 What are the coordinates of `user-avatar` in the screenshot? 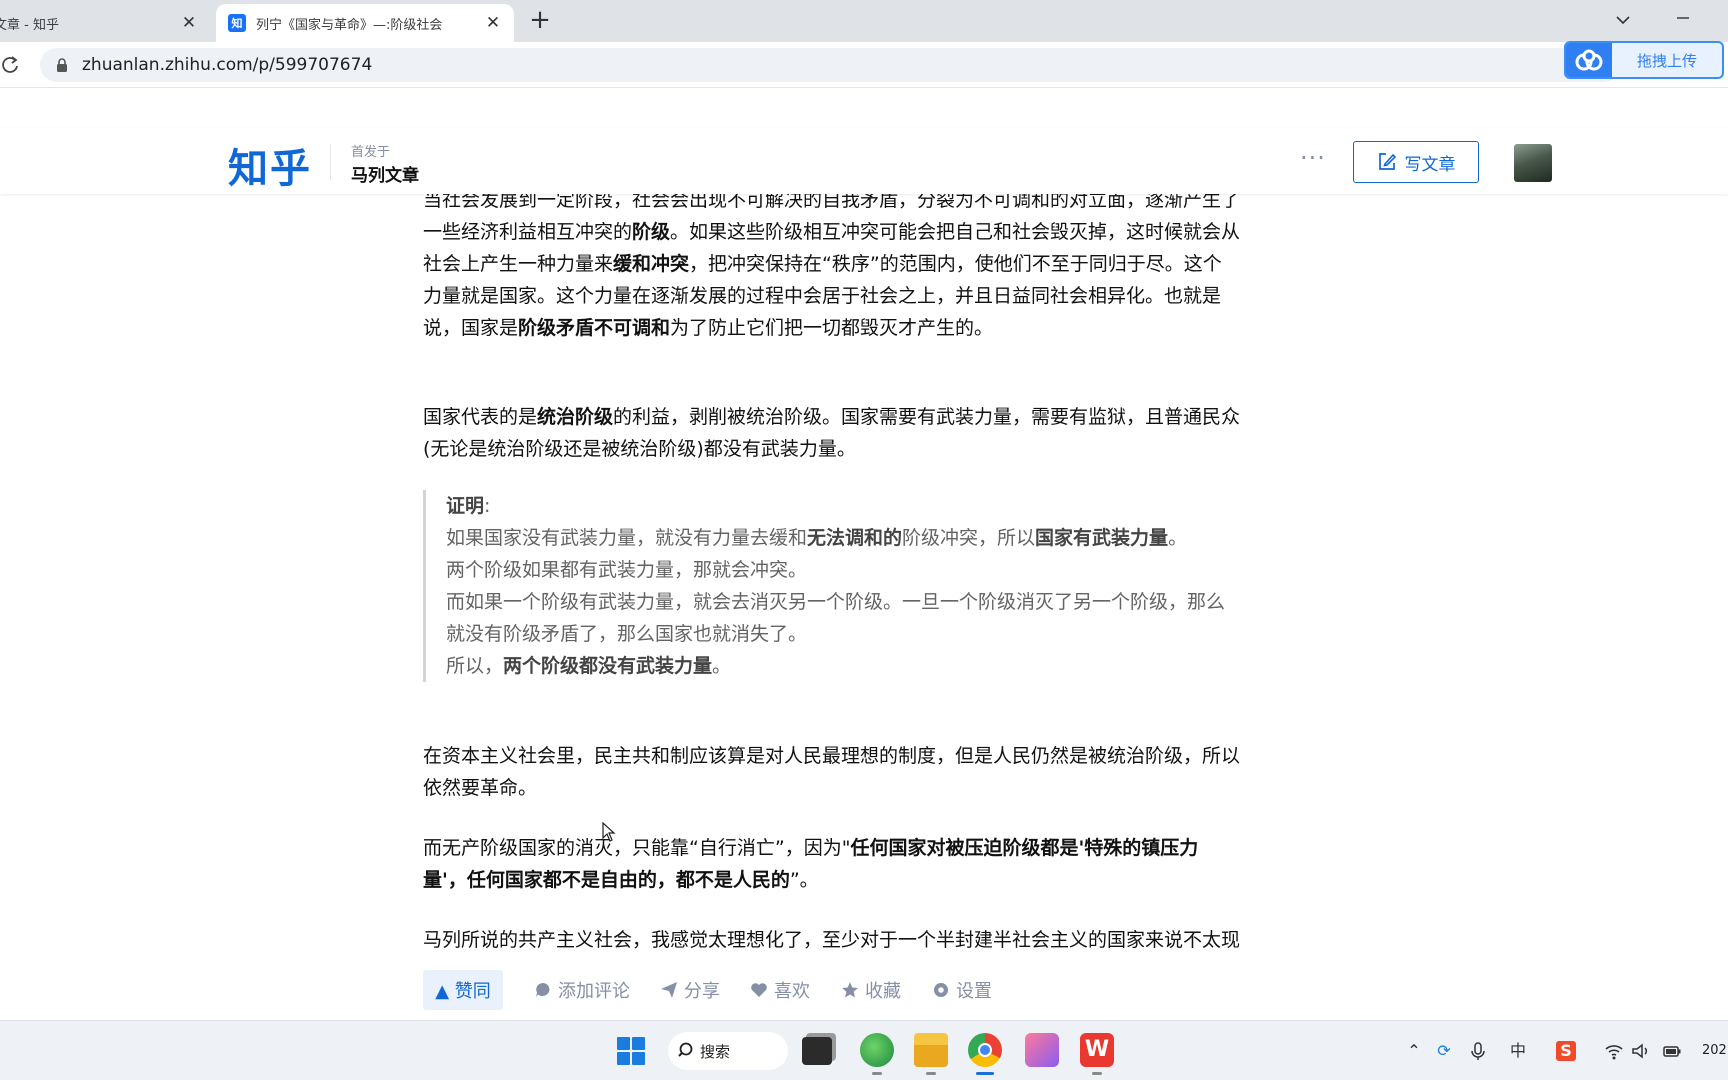 It's located at (1533, 163).